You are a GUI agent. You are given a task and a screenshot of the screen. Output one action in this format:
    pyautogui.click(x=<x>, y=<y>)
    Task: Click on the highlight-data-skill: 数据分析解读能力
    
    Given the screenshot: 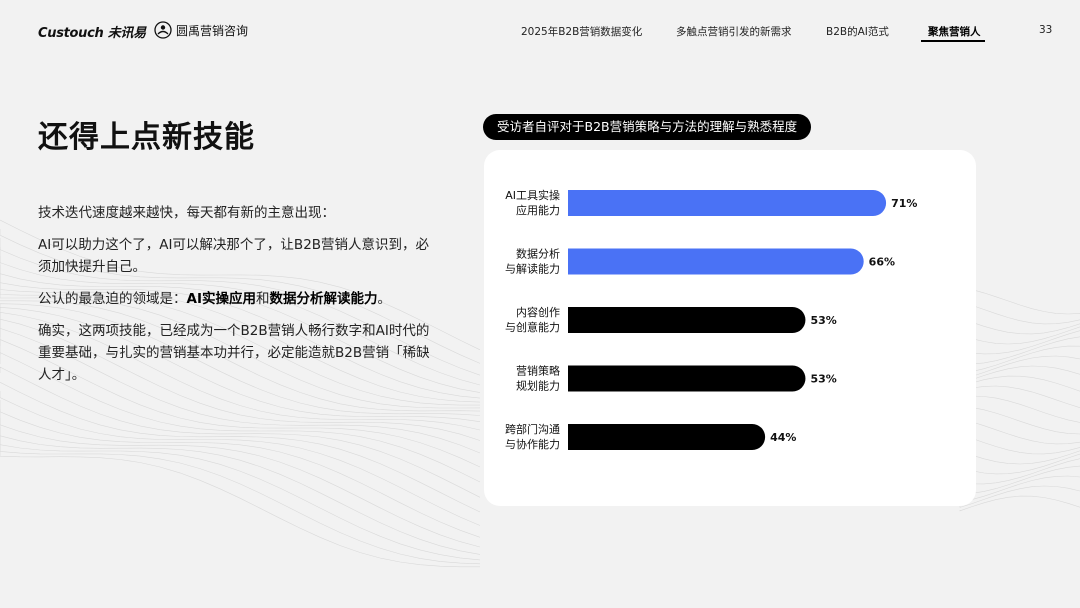 What is the action you would take?
    pyautogui.click(x=323, y=299)
    